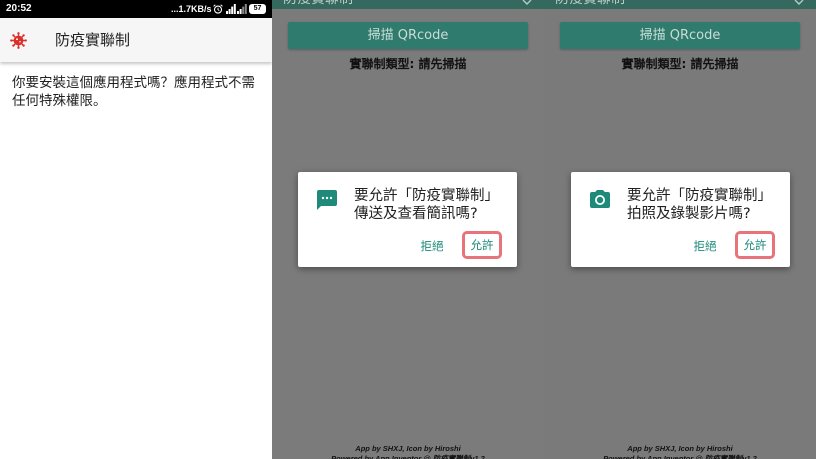 The height and width of the screenshot is (459, 816). I want to click on virus-icon, so click(18, 40).